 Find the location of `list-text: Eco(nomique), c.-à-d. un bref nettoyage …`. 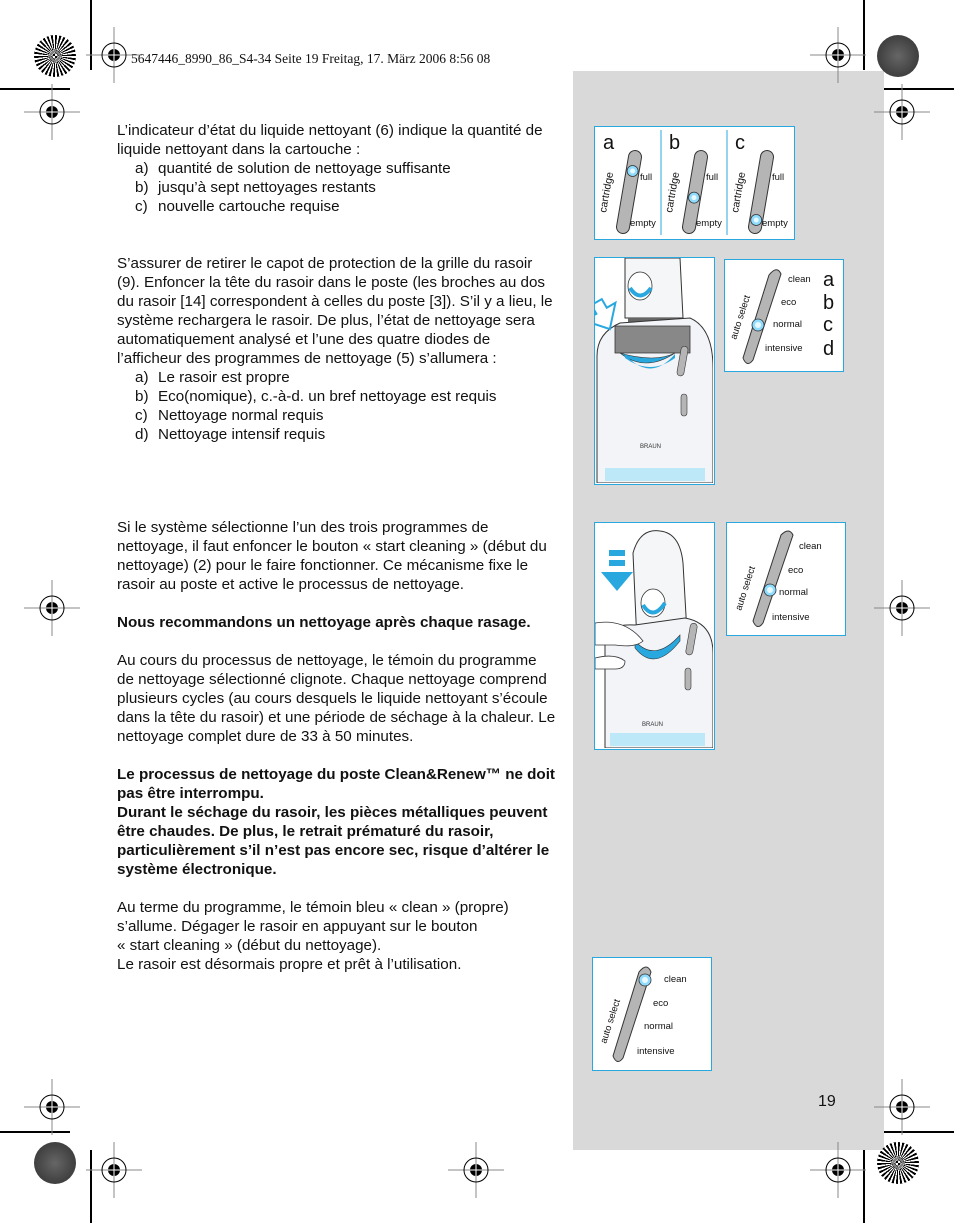

list-text: Eco(nomique), c.-à-d. un bref nettoyage … is located at coordinates (327, 396).